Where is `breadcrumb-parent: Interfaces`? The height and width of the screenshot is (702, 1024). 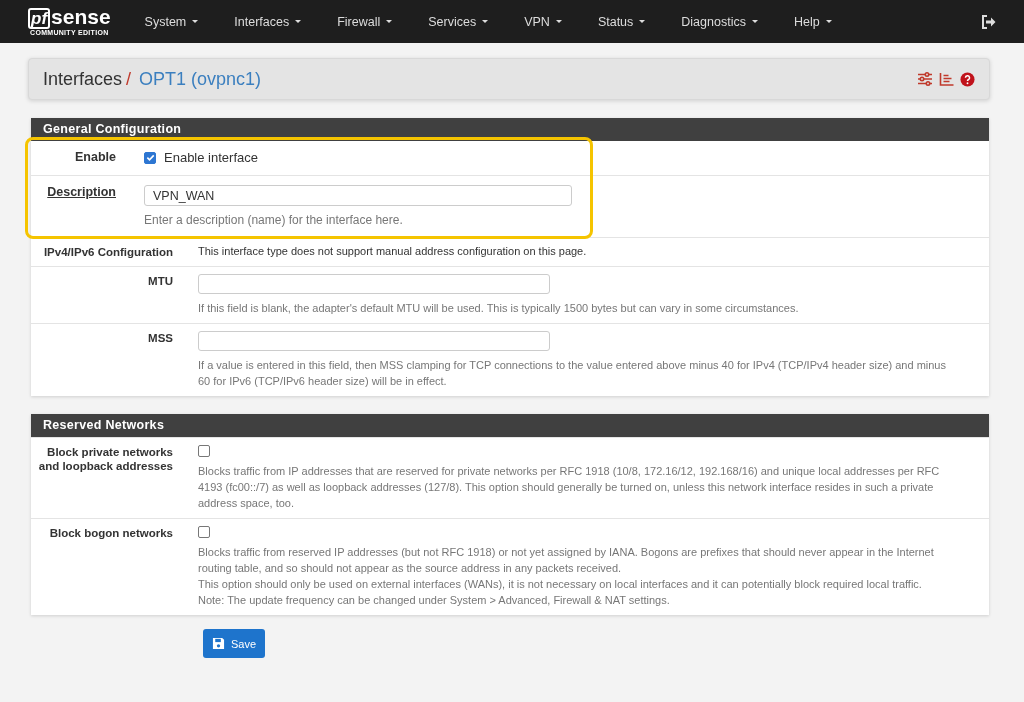 breadcrumb-parent: Interfaces is located at coordinates (83, 79).